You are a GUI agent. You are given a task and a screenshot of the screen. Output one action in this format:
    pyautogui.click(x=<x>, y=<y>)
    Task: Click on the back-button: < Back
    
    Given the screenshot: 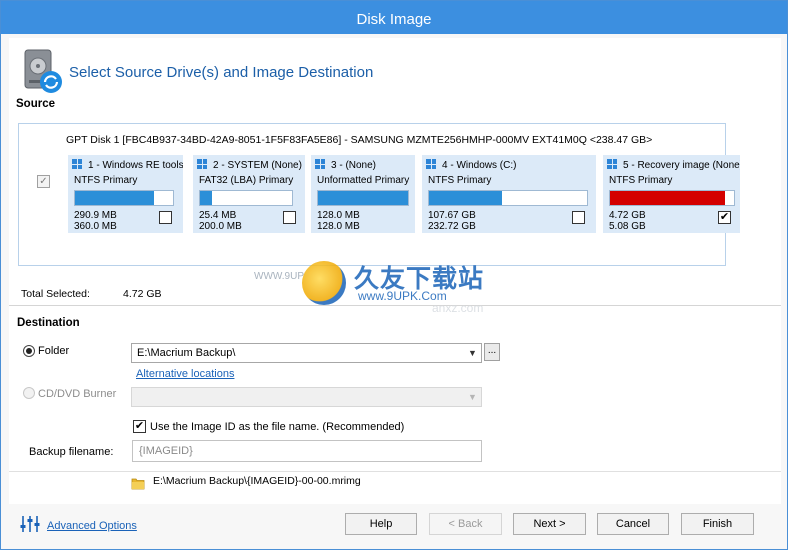 What is the action you would take?
    pyautogui.click(x=465, y=524)
    